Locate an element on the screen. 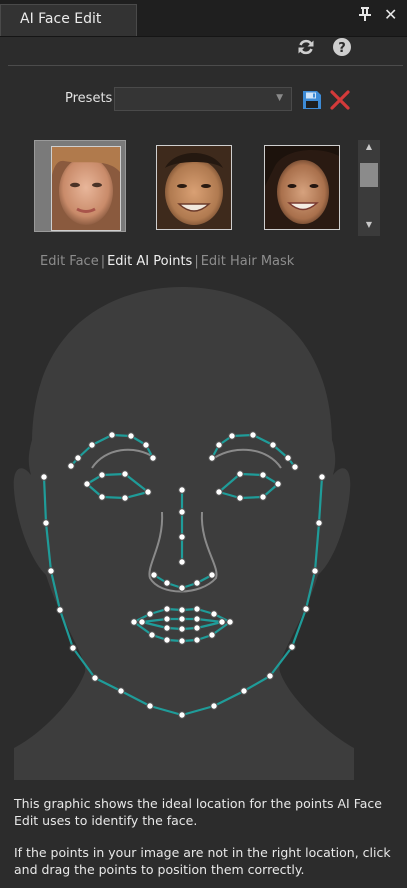 This screenshot has height=888, width=407. preset-thumbnails is located at coordinates (205, 188).